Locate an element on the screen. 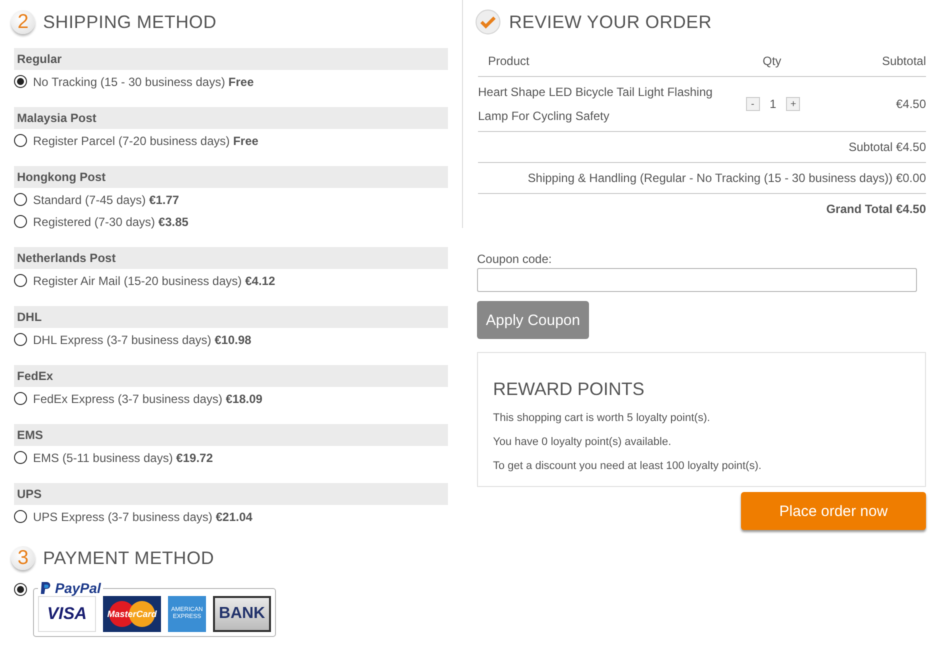  brand-name: PayPal is located at coordinates (78, 588).